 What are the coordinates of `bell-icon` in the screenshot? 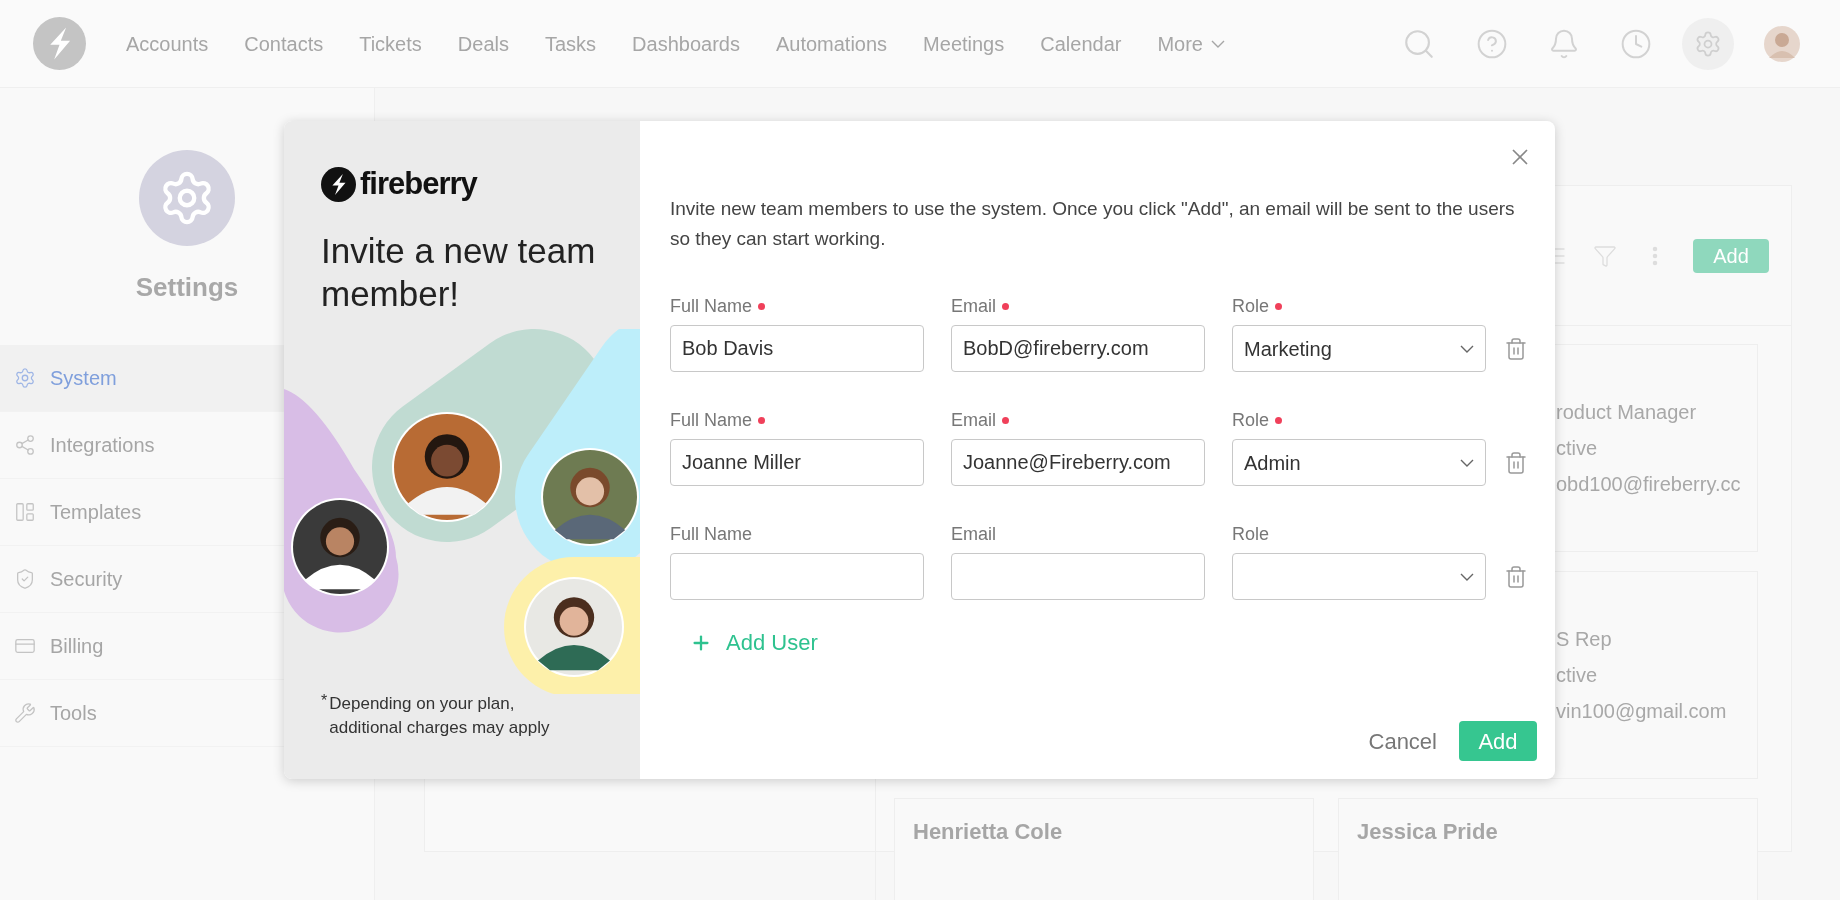 It's located at (1564, 43).